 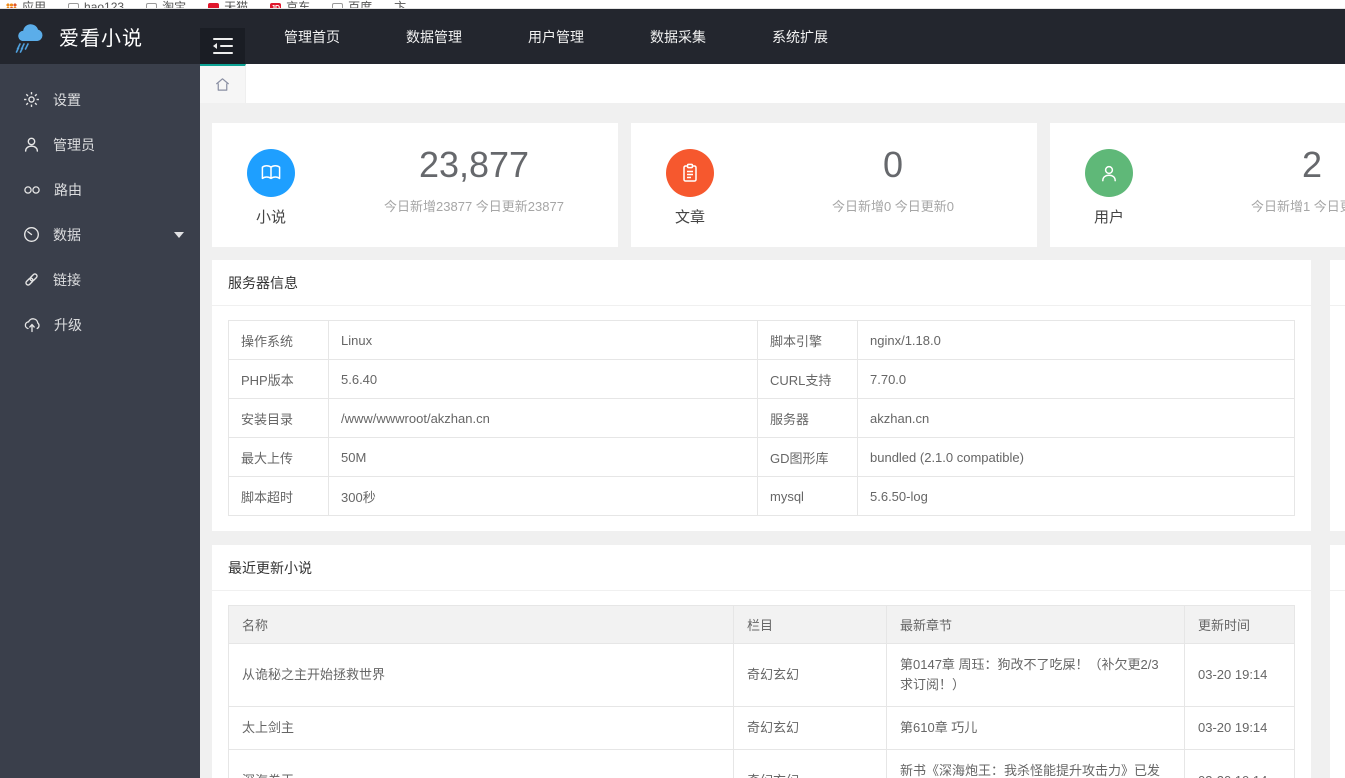 I want to click on person-icon, so click(x=1109, y=173).